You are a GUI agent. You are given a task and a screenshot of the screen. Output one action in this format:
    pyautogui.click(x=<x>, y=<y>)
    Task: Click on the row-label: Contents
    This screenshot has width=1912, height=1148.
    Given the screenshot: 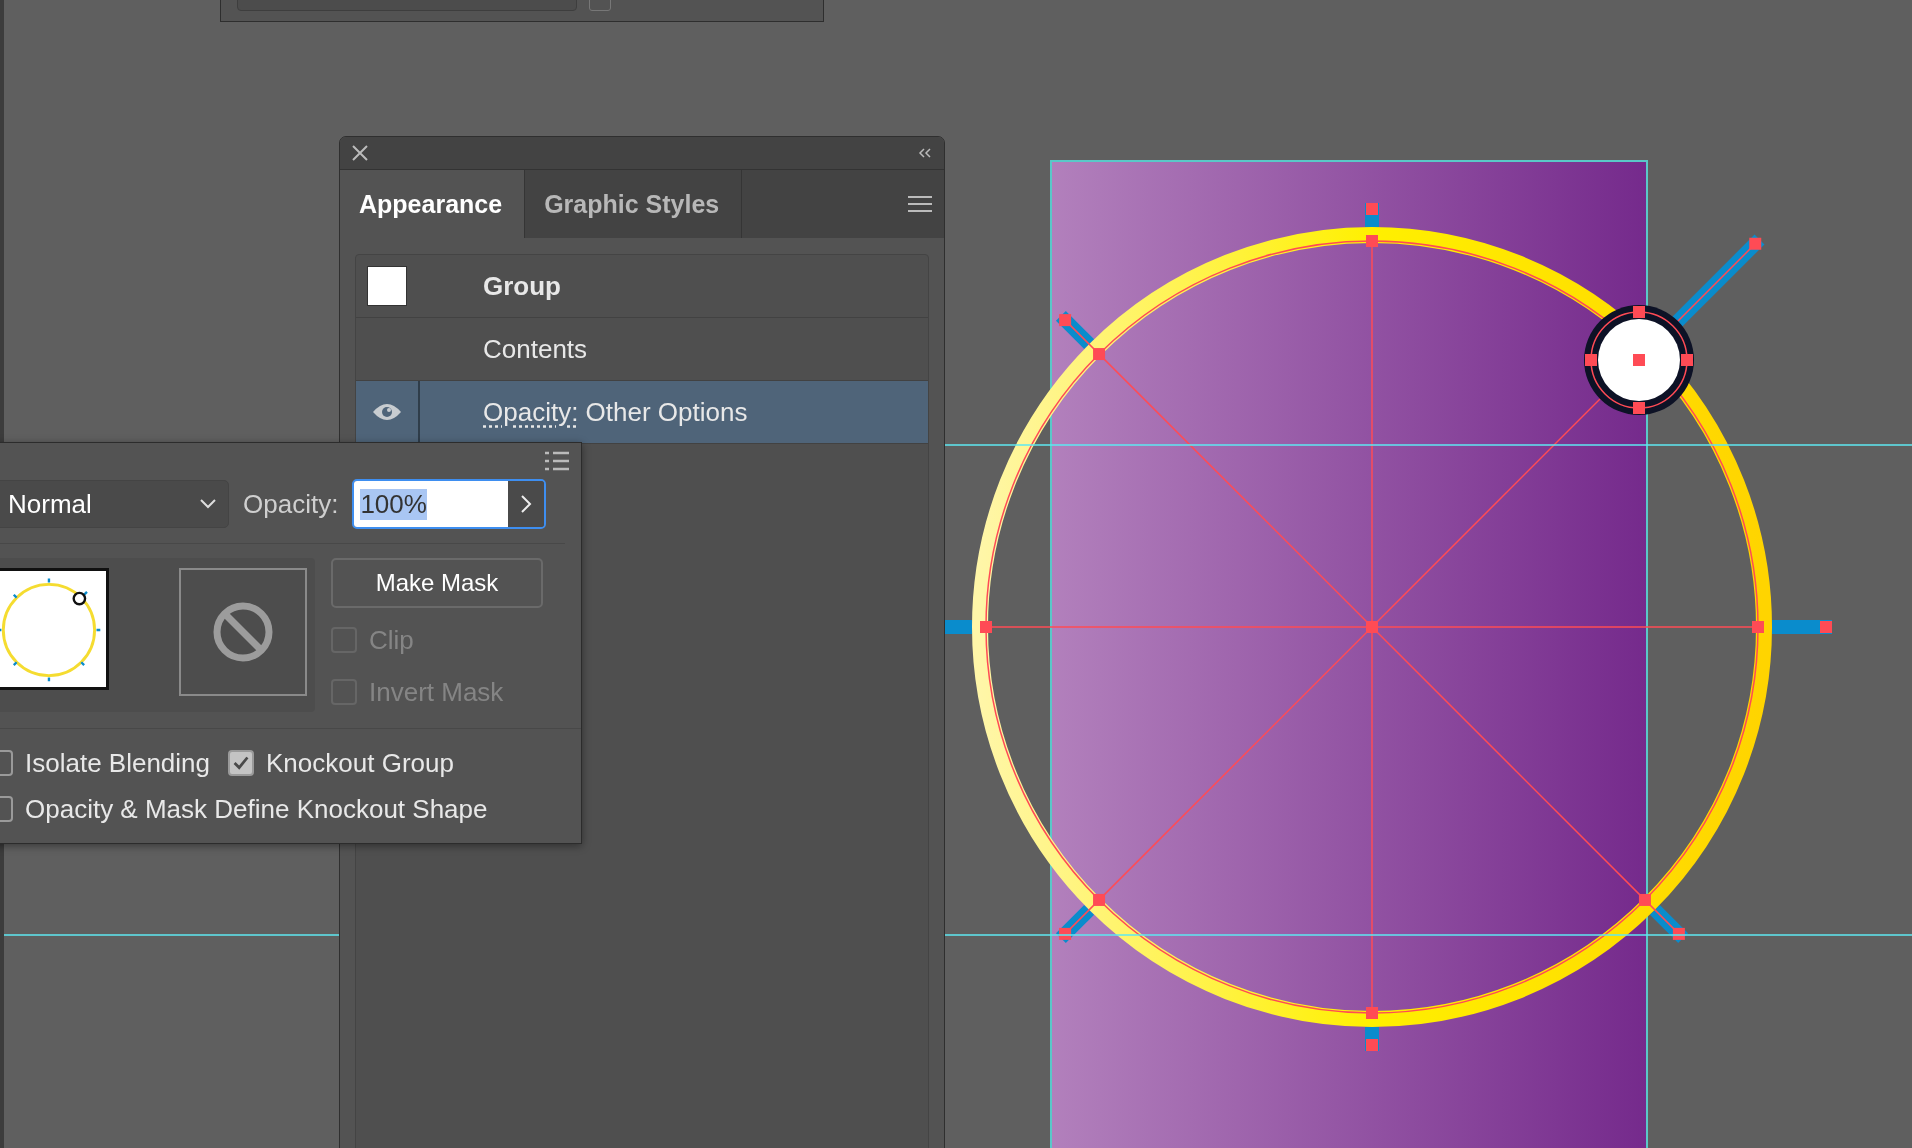 What is the action you would take?
    pyautogui.click(x=535, y=349)
    